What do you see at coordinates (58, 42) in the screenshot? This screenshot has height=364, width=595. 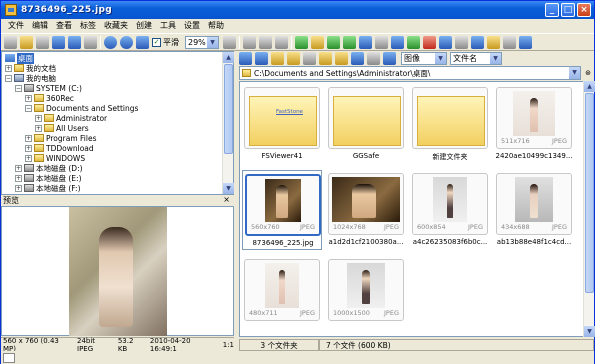 I see `save-icon` at bounding box center [58, 42].